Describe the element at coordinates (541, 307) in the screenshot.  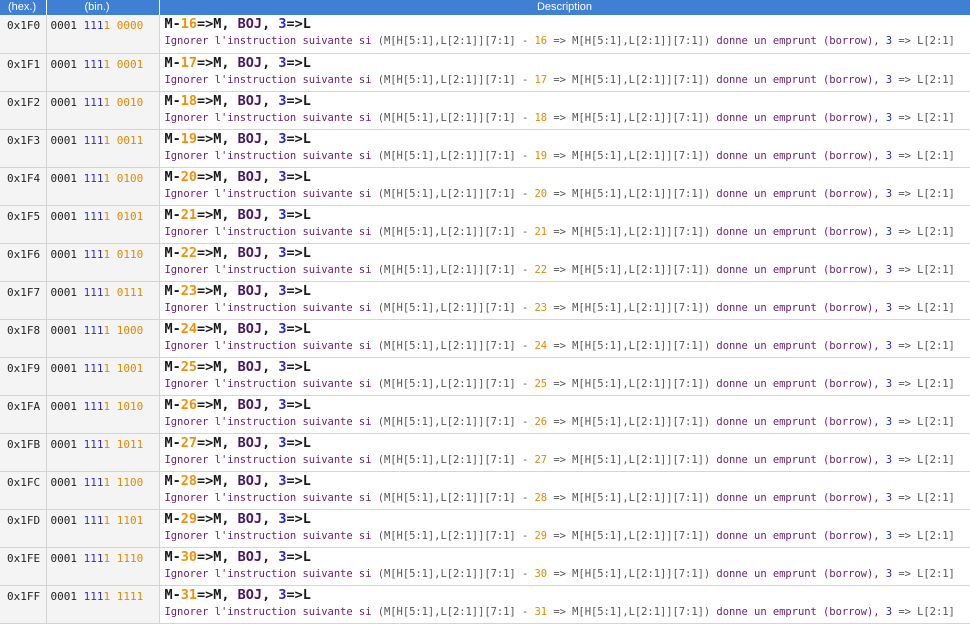
I see `detail-offset: 23` at that location.